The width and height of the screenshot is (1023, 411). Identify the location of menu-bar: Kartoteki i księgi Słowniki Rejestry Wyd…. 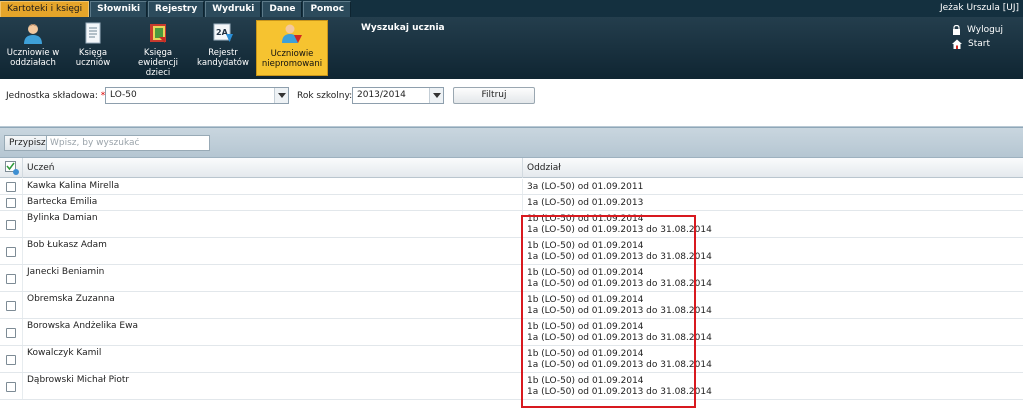
(511, 8).